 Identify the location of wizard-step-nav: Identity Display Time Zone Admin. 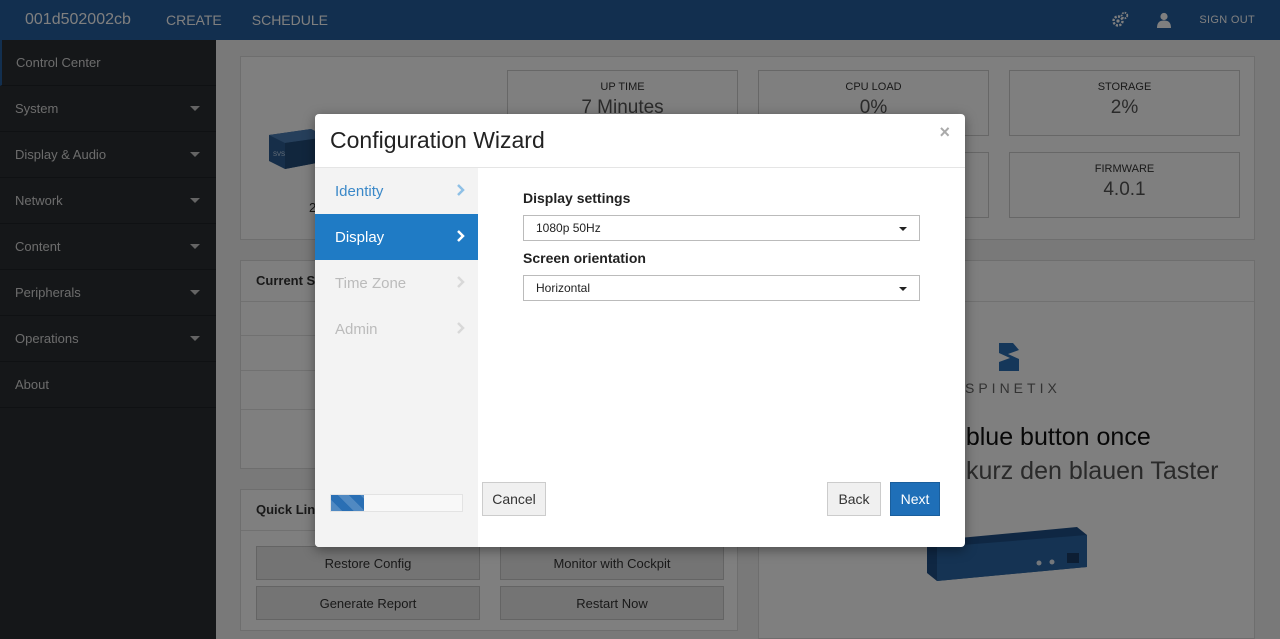
(396, 357).